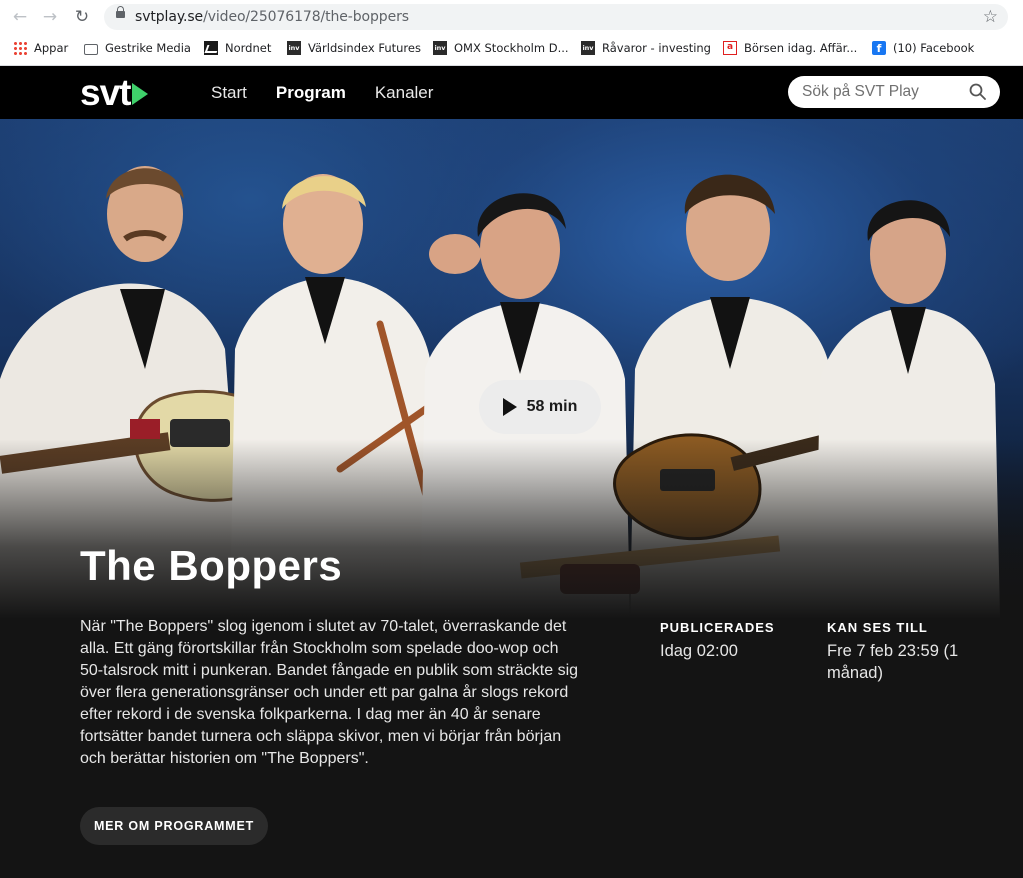 The width and height of the screenshot is (1023, 878). I want to click on published-info: PUBLICERADES Idag 02:00, so click(730, 641).